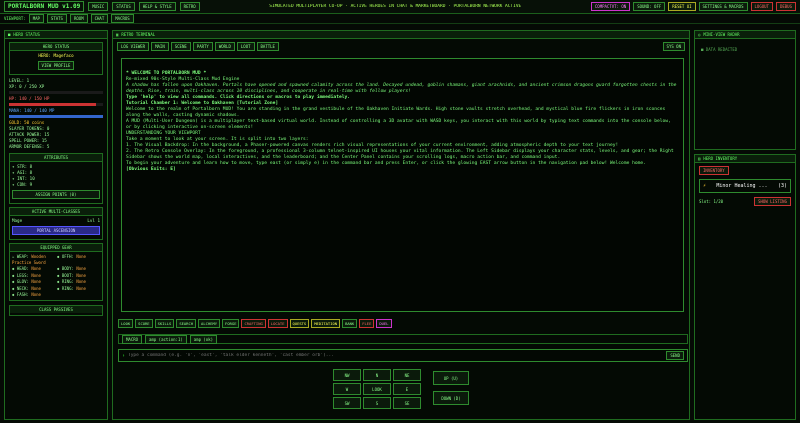 The height and width of the screenshot is (423, 800). What do you see at coordinates (56, 65) in the screenshot?
I see `view-profile-button: VIEW PROFILE` at bounding box center [56, 65].